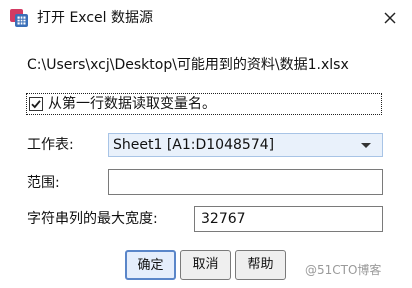  I want to click on window-title: 打开 Excel 数据源, so click(95, 18).